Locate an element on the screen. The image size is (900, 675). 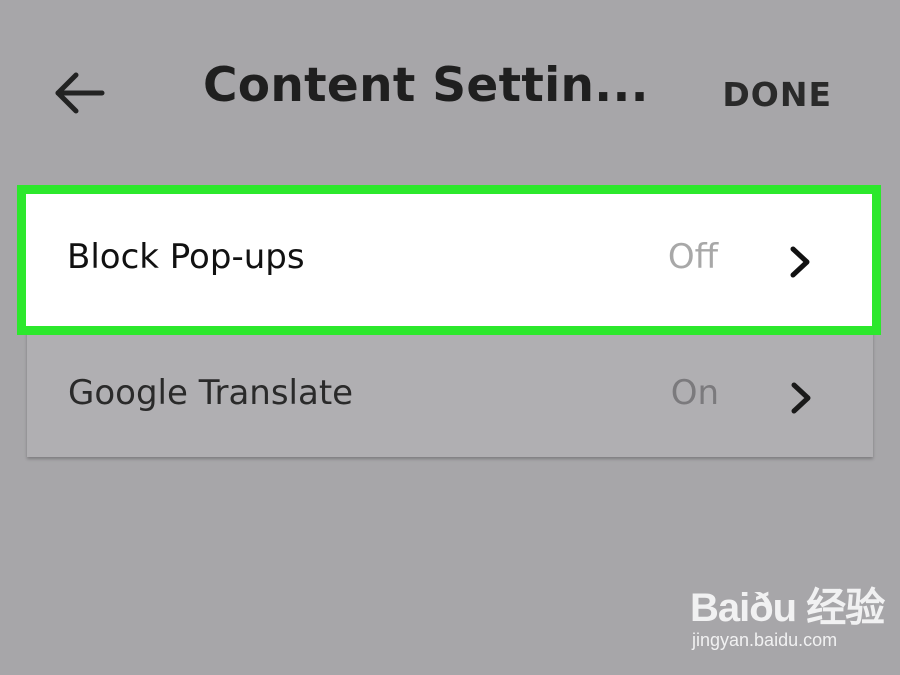
setting-value: On is located at coordinates (694, 393).